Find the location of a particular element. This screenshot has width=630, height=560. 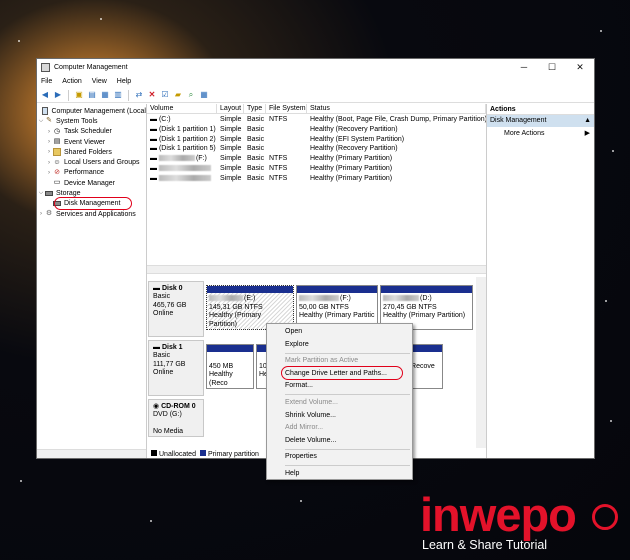

search-icon: ⌕ is located at coordinates (191, 95).